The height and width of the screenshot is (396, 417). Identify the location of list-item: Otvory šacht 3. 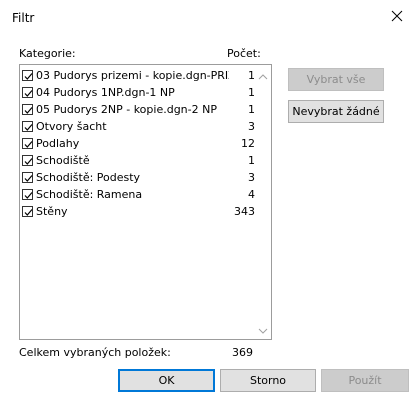
(138, 126).